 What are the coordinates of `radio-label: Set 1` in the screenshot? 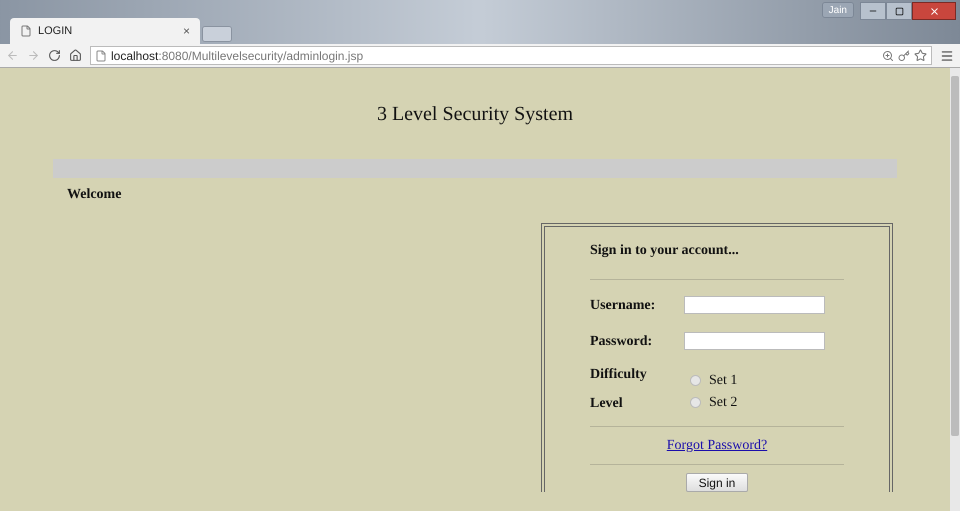 It's located at (723, 381).